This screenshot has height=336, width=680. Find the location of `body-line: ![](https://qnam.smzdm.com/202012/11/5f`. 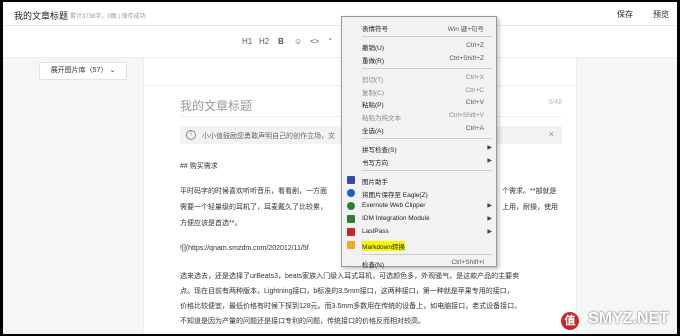

body-line: ![](https://qnam.smzdm.com/202012/11/5f is located at coordinates (244, 248).